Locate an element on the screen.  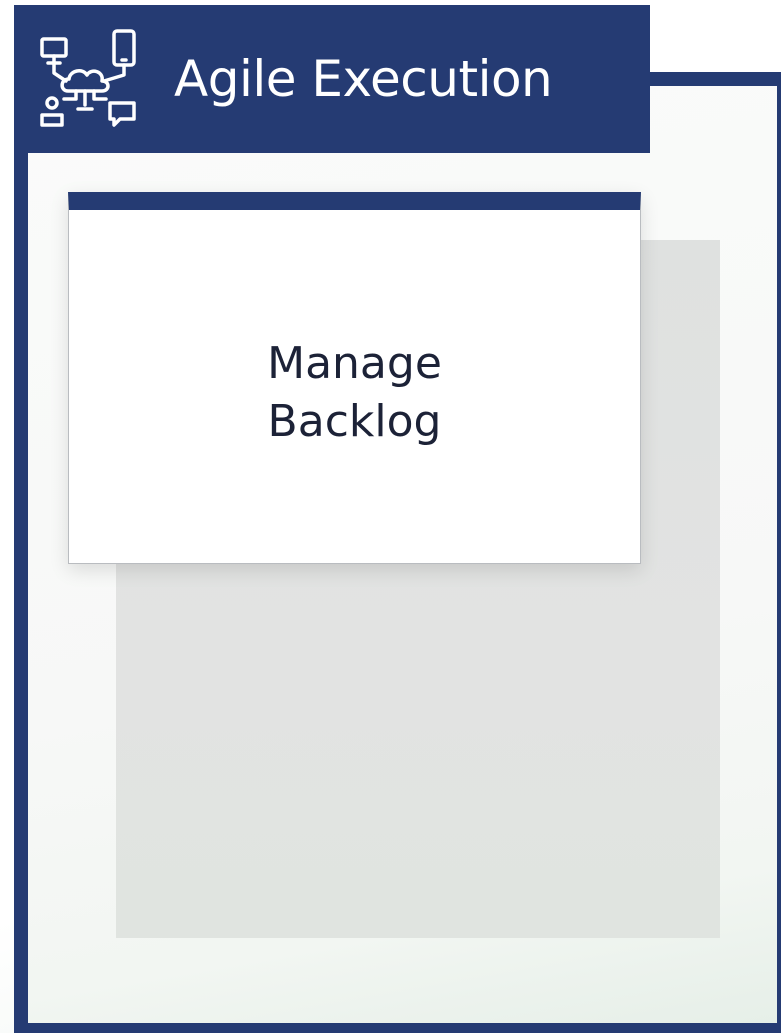
card-label: Manage Backlog is located at coordinates (354, 393).